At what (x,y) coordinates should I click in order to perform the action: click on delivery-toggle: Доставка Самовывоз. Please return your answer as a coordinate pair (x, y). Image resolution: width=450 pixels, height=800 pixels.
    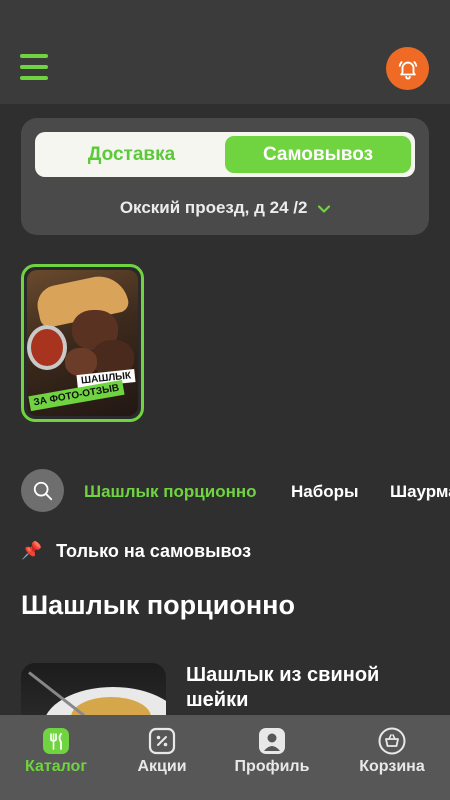
    Looking at the image, I should click on (225, 154).